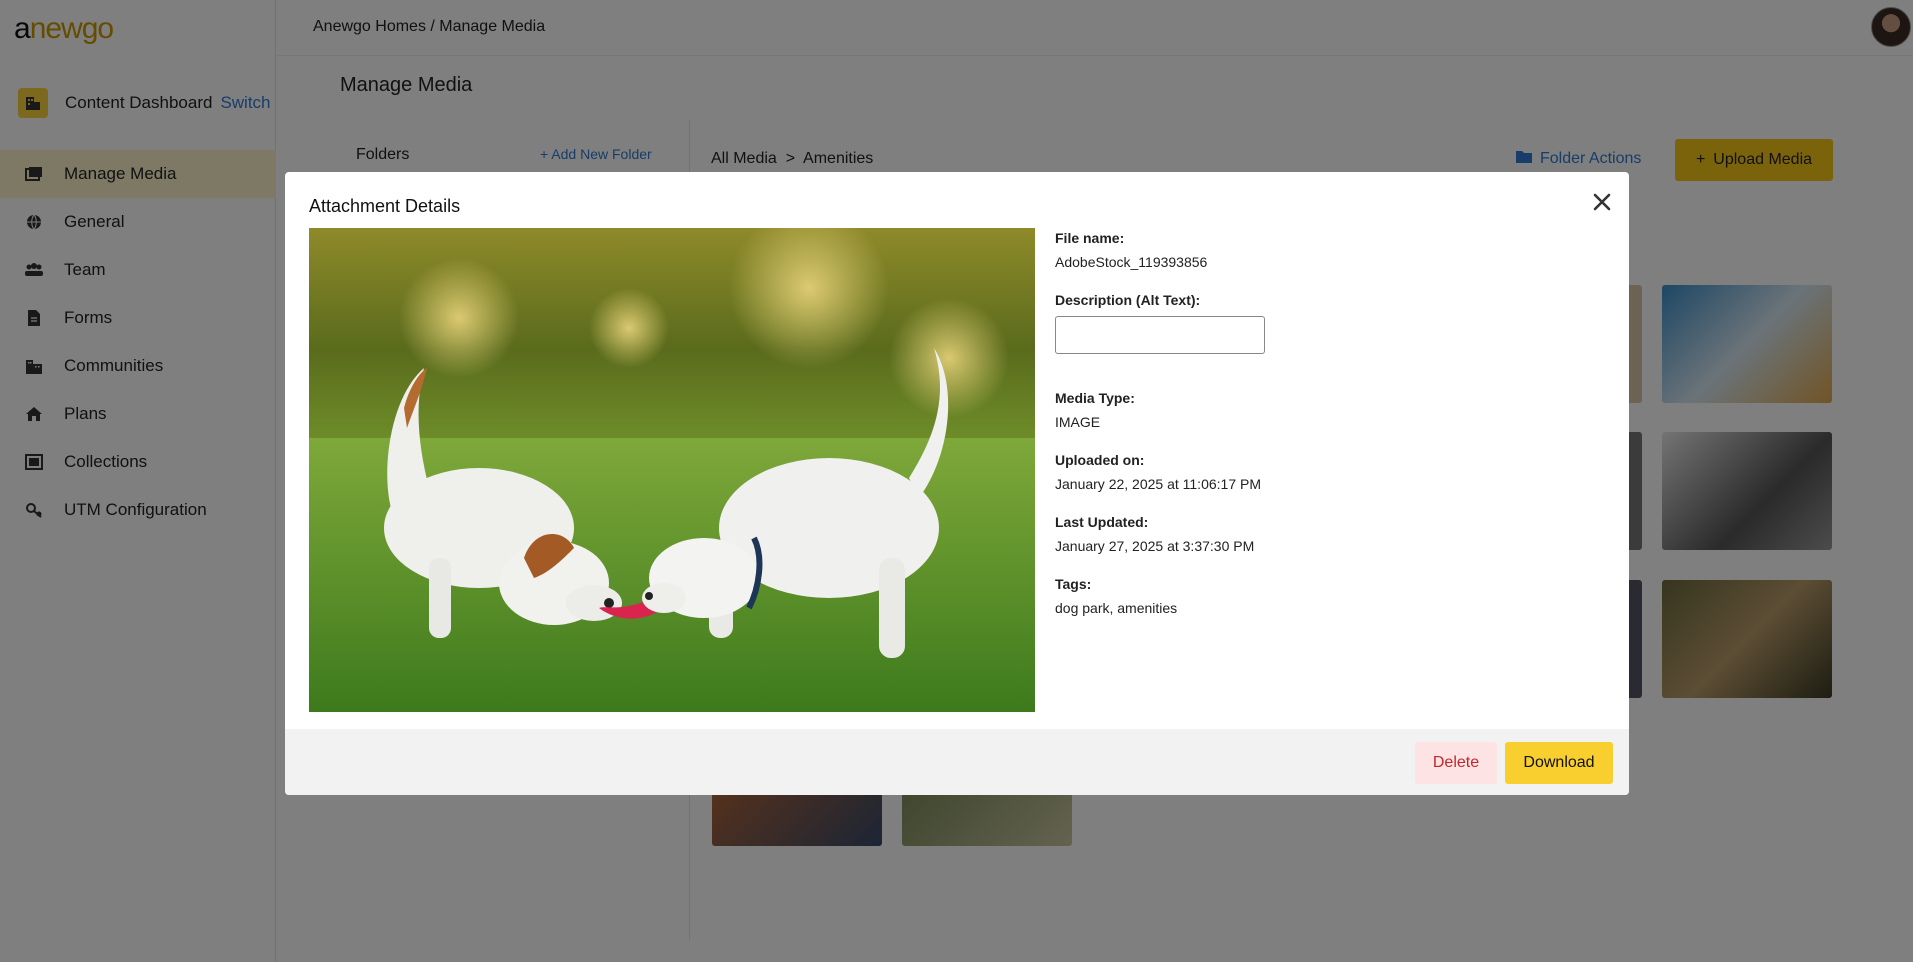 The height and width of the screenshot is (962, 1913). Describe the element at coordinates (1128, 300) in the screenshot. I see `alt-text-label: Description (Alt Text):` at that location.